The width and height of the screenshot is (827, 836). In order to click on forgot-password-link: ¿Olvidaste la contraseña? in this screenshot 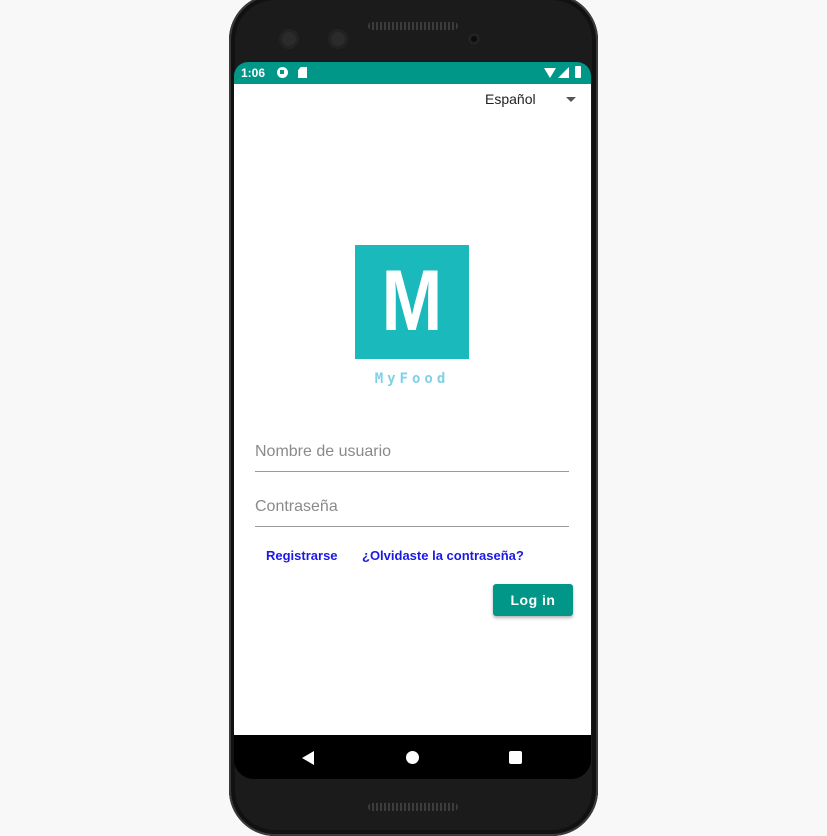, I will do `click(443, 555)`.